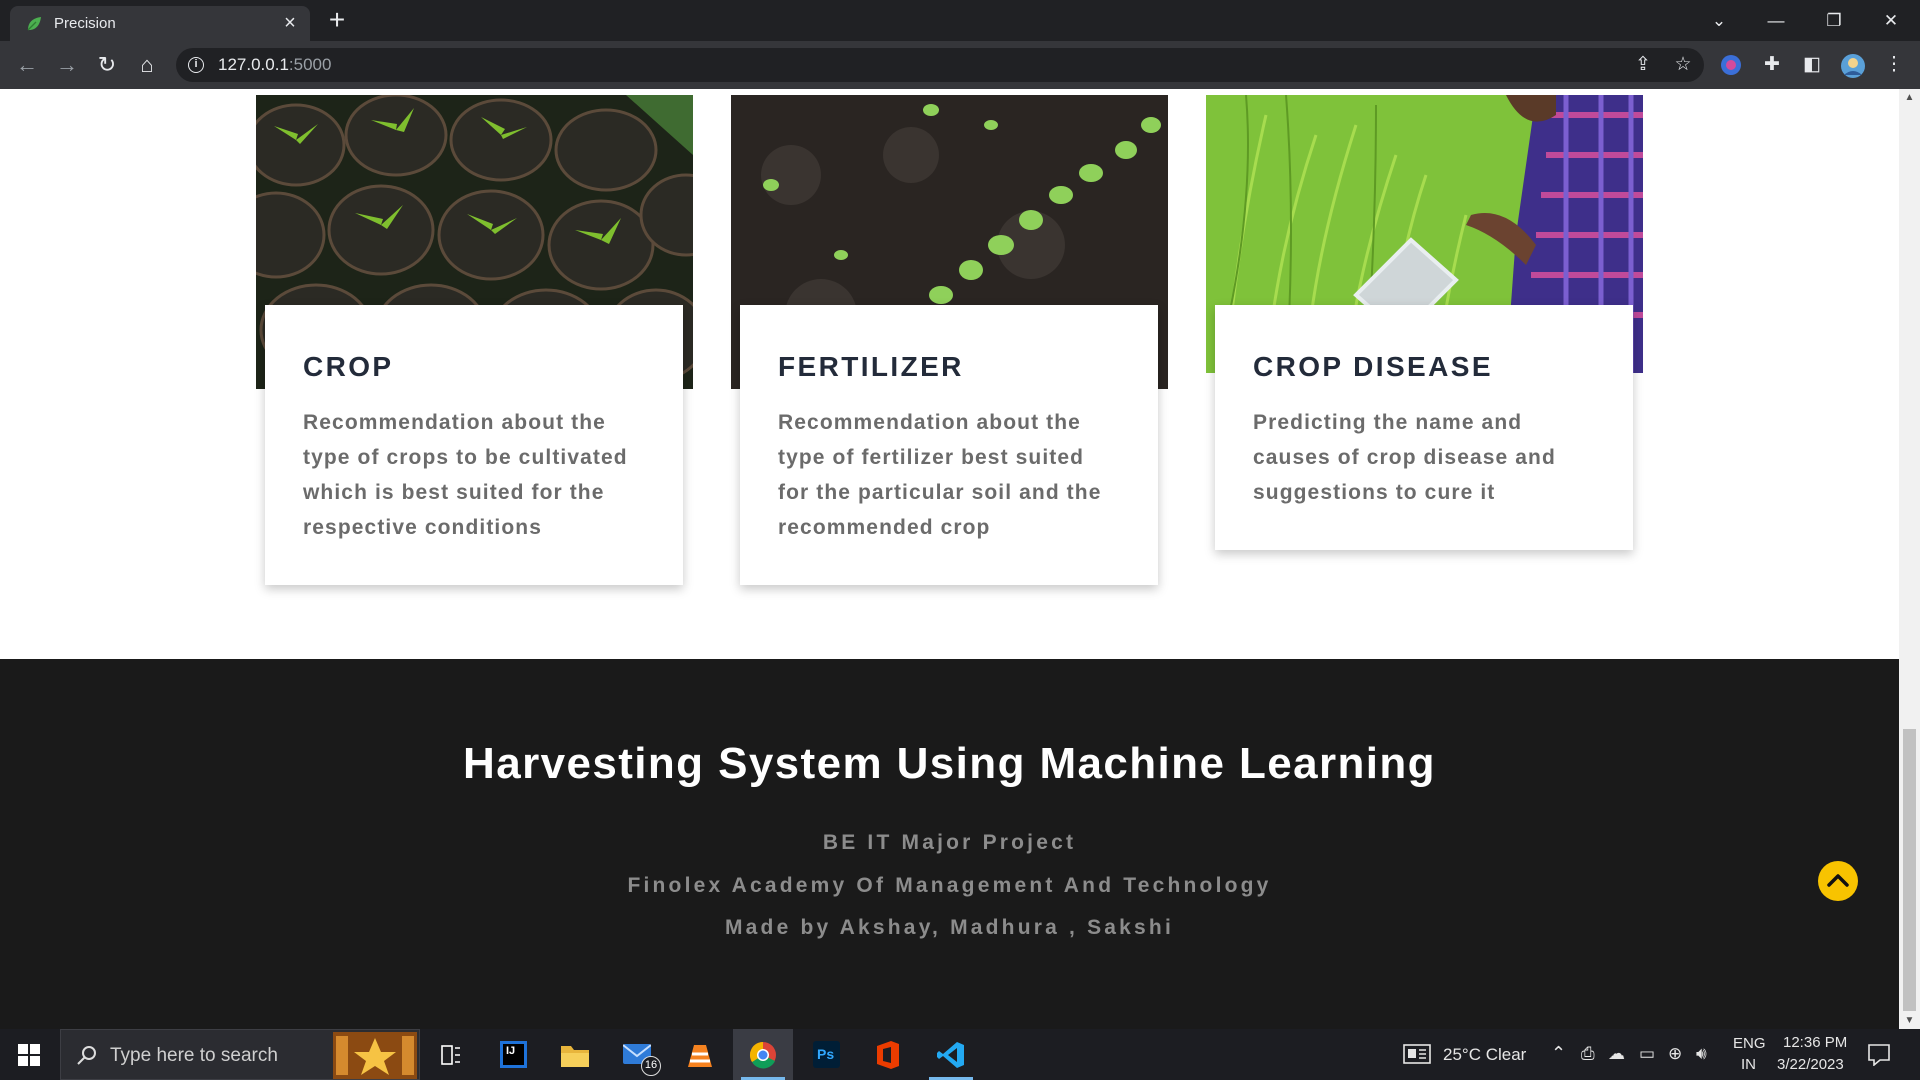 The width and height of the screenshot is (1920, 1080). What do you see at coordinates (1647, 1054) in the screenshot?
I see `battery-icon: ▭` at bounding box center [1647, 1054].